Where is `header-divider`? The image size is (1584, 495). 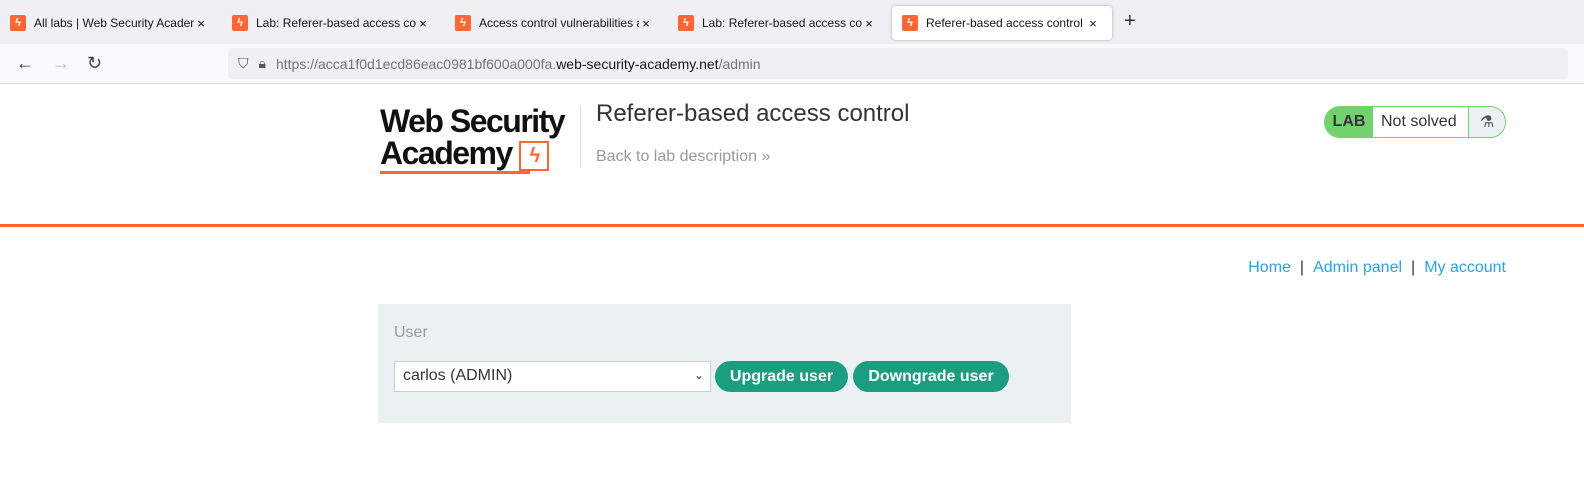 header-divider is located at coordinates (792, 225).